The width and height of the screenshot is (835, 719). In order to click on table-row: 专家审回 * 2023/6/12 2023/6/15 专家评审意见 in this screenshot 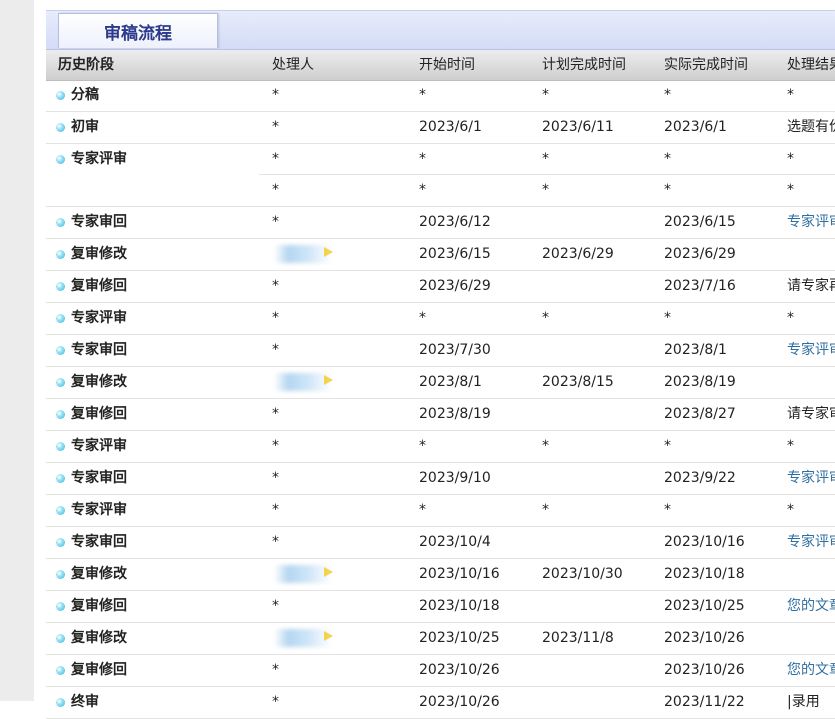, I will do `click(440, 223)`.